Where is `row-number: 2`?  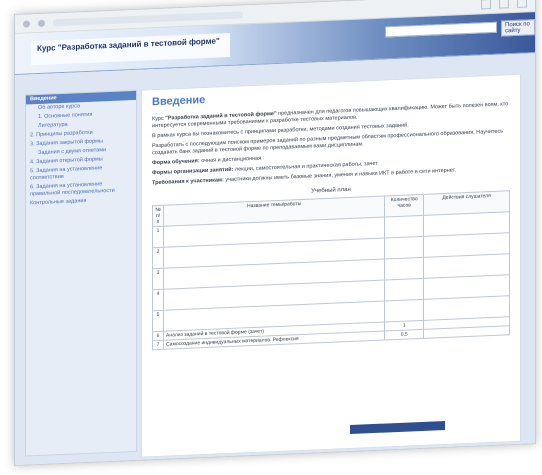
row-number: 2 is located at coordinates (158, 258).